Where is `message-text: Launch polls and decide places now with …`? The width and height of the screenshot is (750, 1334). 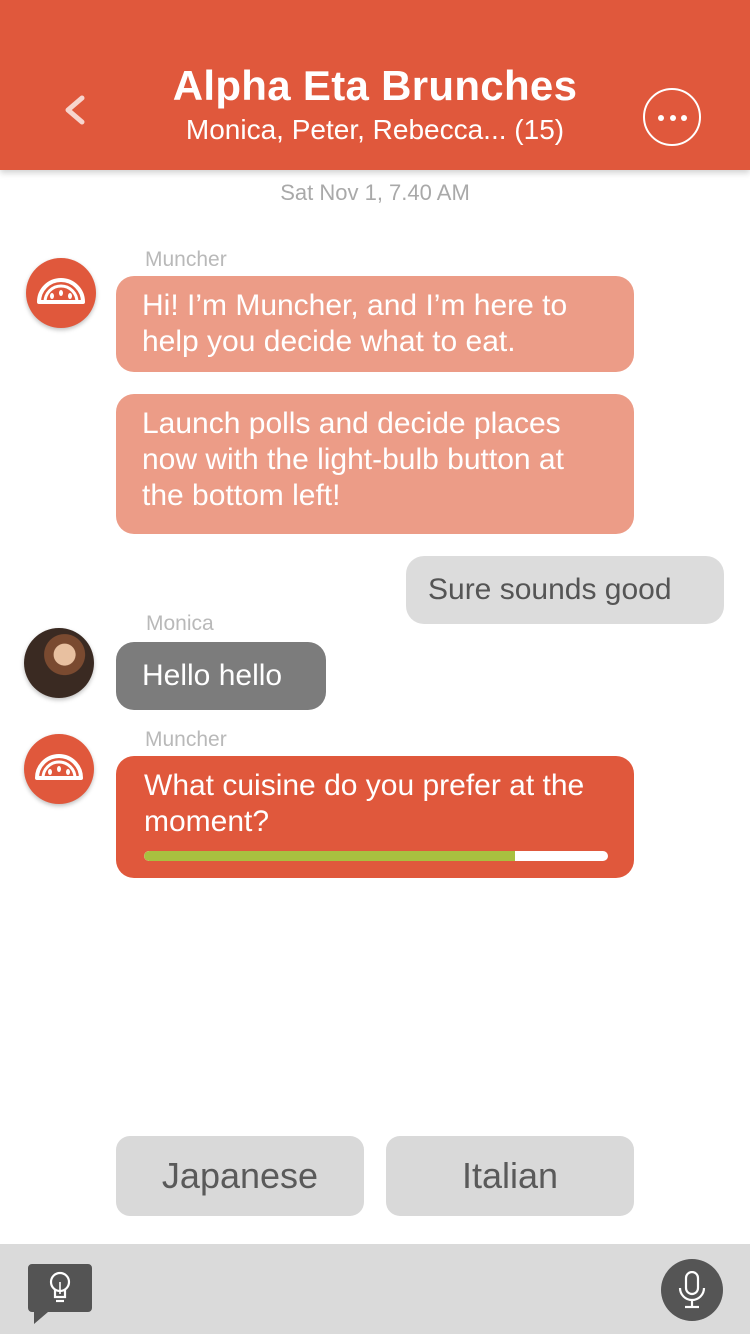
message-text: Launch polls and decide places now with … is located at coordinates (353, 459).